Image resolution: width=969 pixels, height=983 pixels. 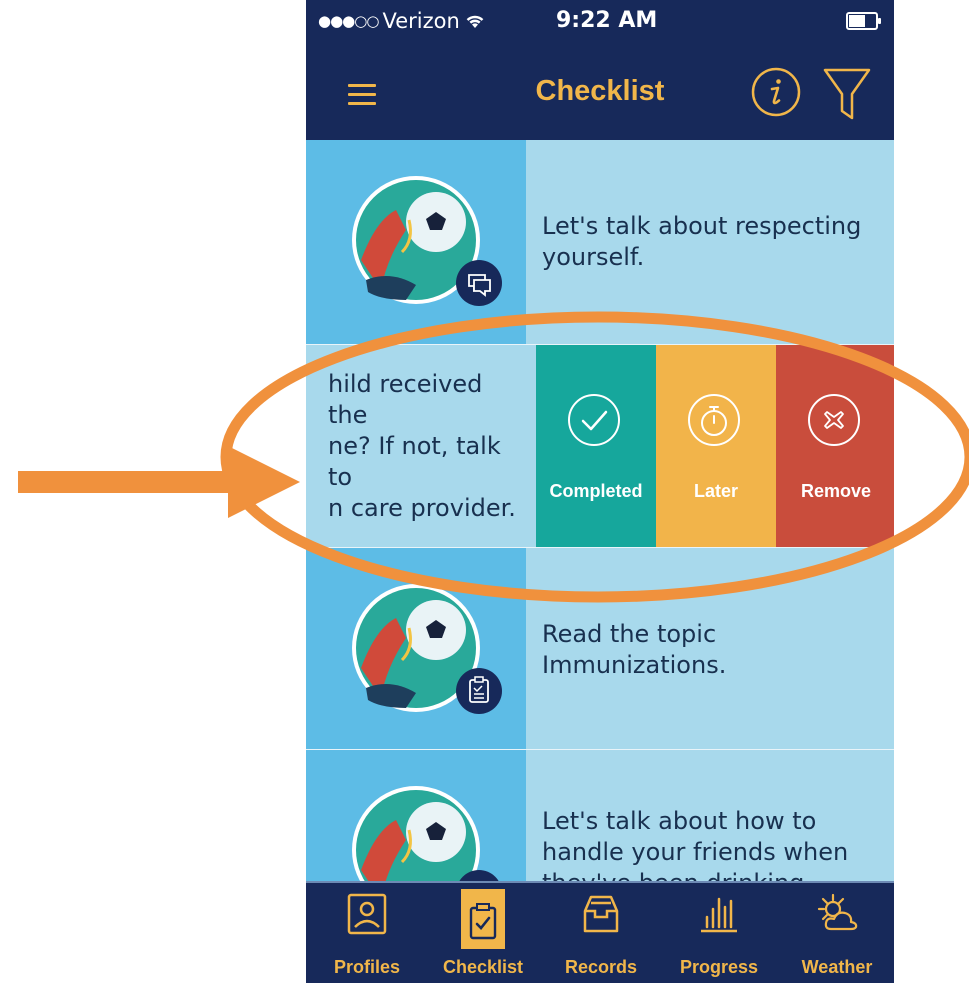 I want to click on annotation-arrow-head, so click(x=264, y=482).